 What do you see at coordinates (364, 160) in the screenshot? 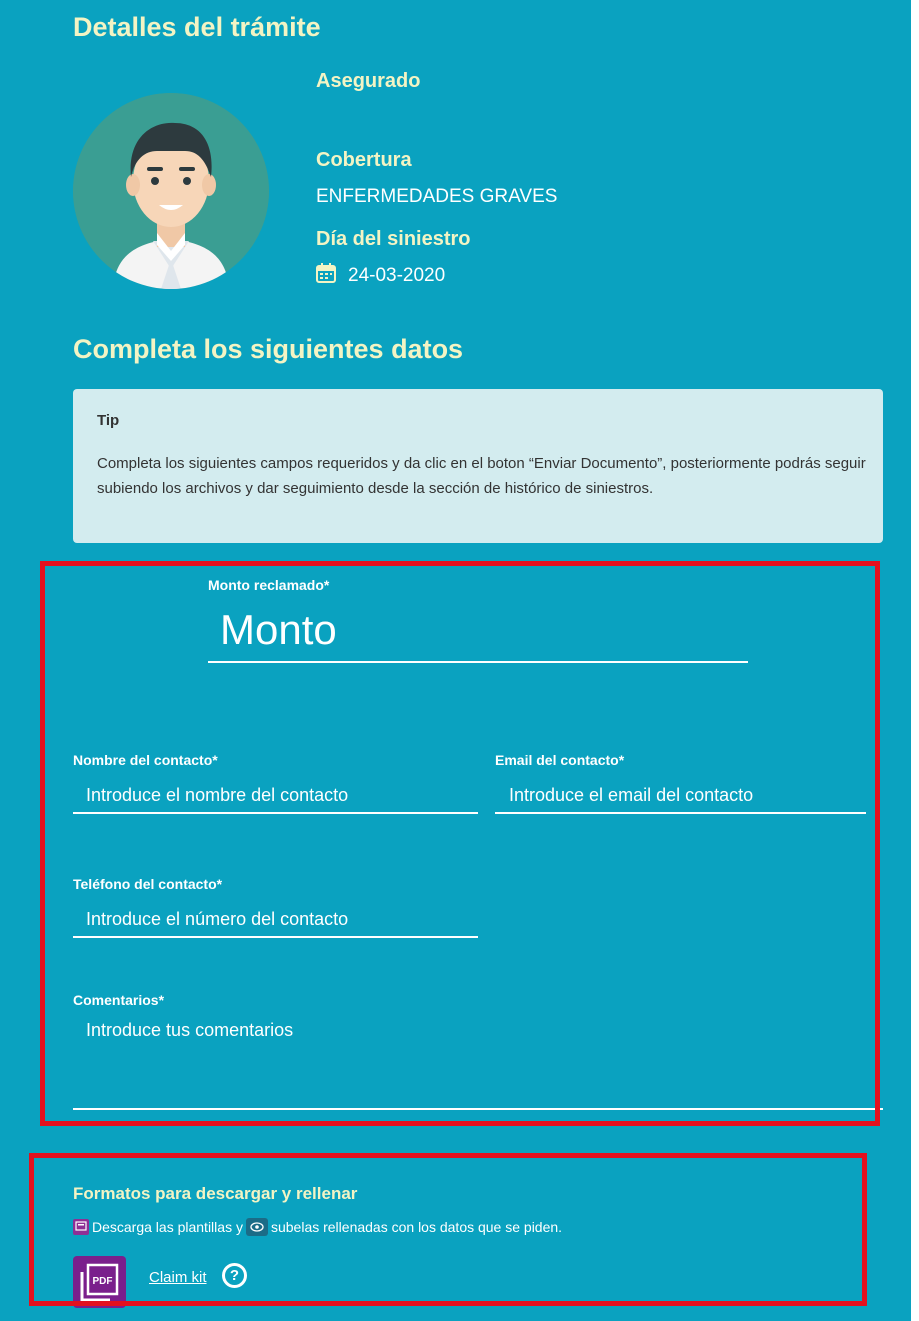
I see `coverage-label: Cobertura` at bounding box center [364, 160].